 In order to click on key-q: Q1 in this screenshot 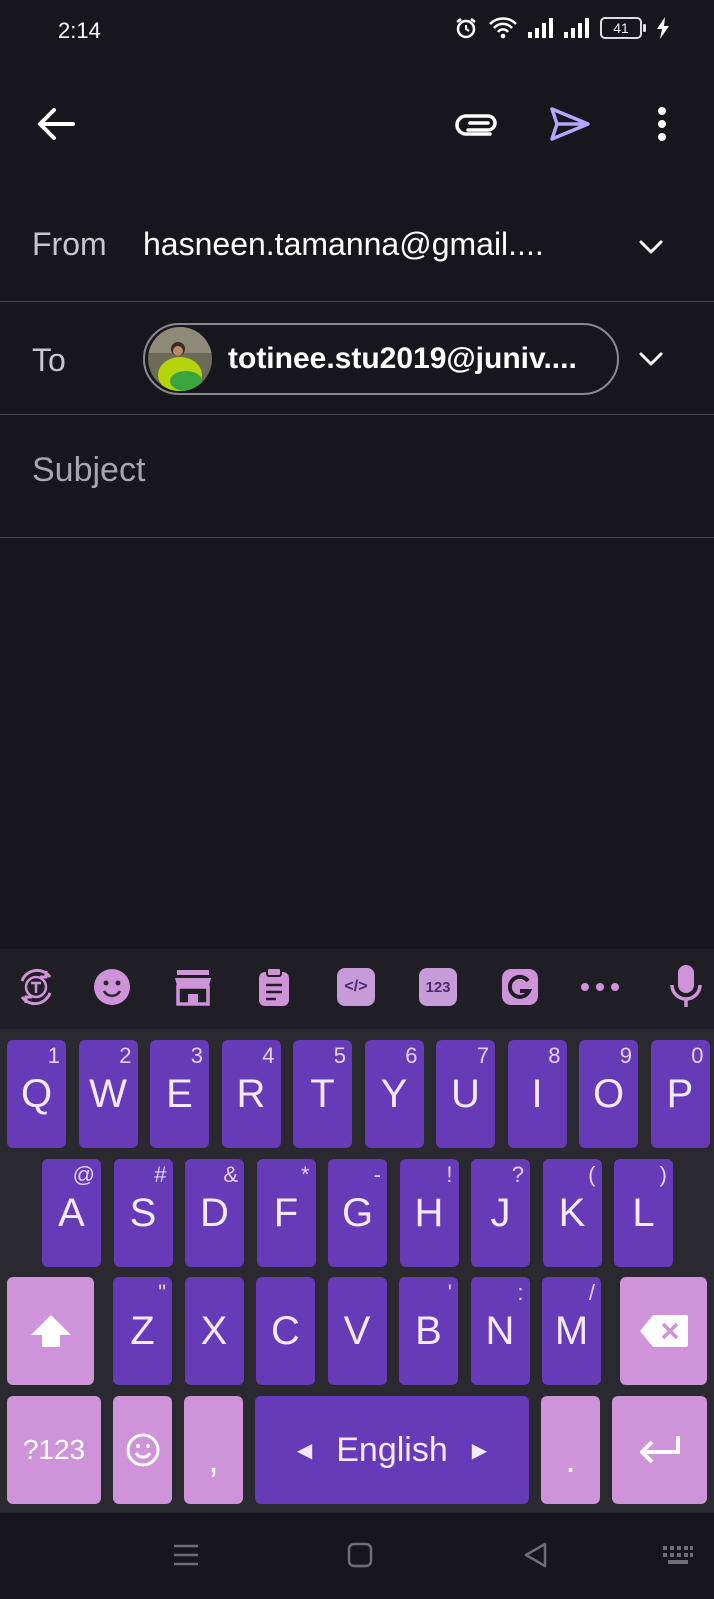, I will do `click(36, 1094)`.